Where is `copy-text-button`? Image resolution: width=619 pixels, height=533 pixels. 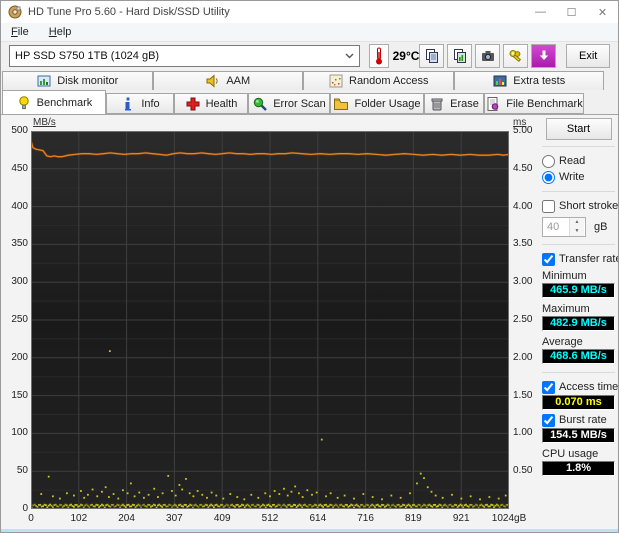 copy-text-button is located at coordinates (432, 56).